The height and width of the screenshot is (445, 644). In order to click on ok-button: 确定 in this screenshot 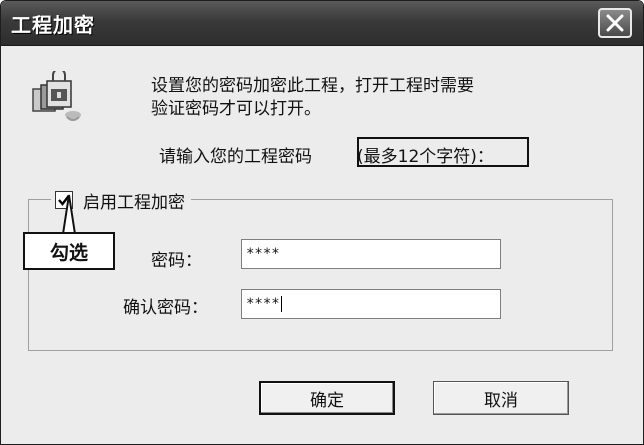, I will do `click(327, 398)`.